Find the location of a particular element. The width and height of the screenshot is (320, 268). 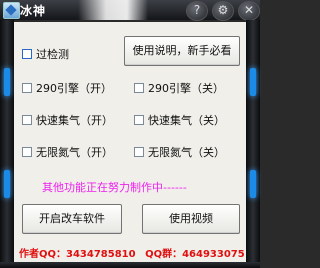

nitro-off-label: 无限氮气（关） is located at coordinates (186, 152).